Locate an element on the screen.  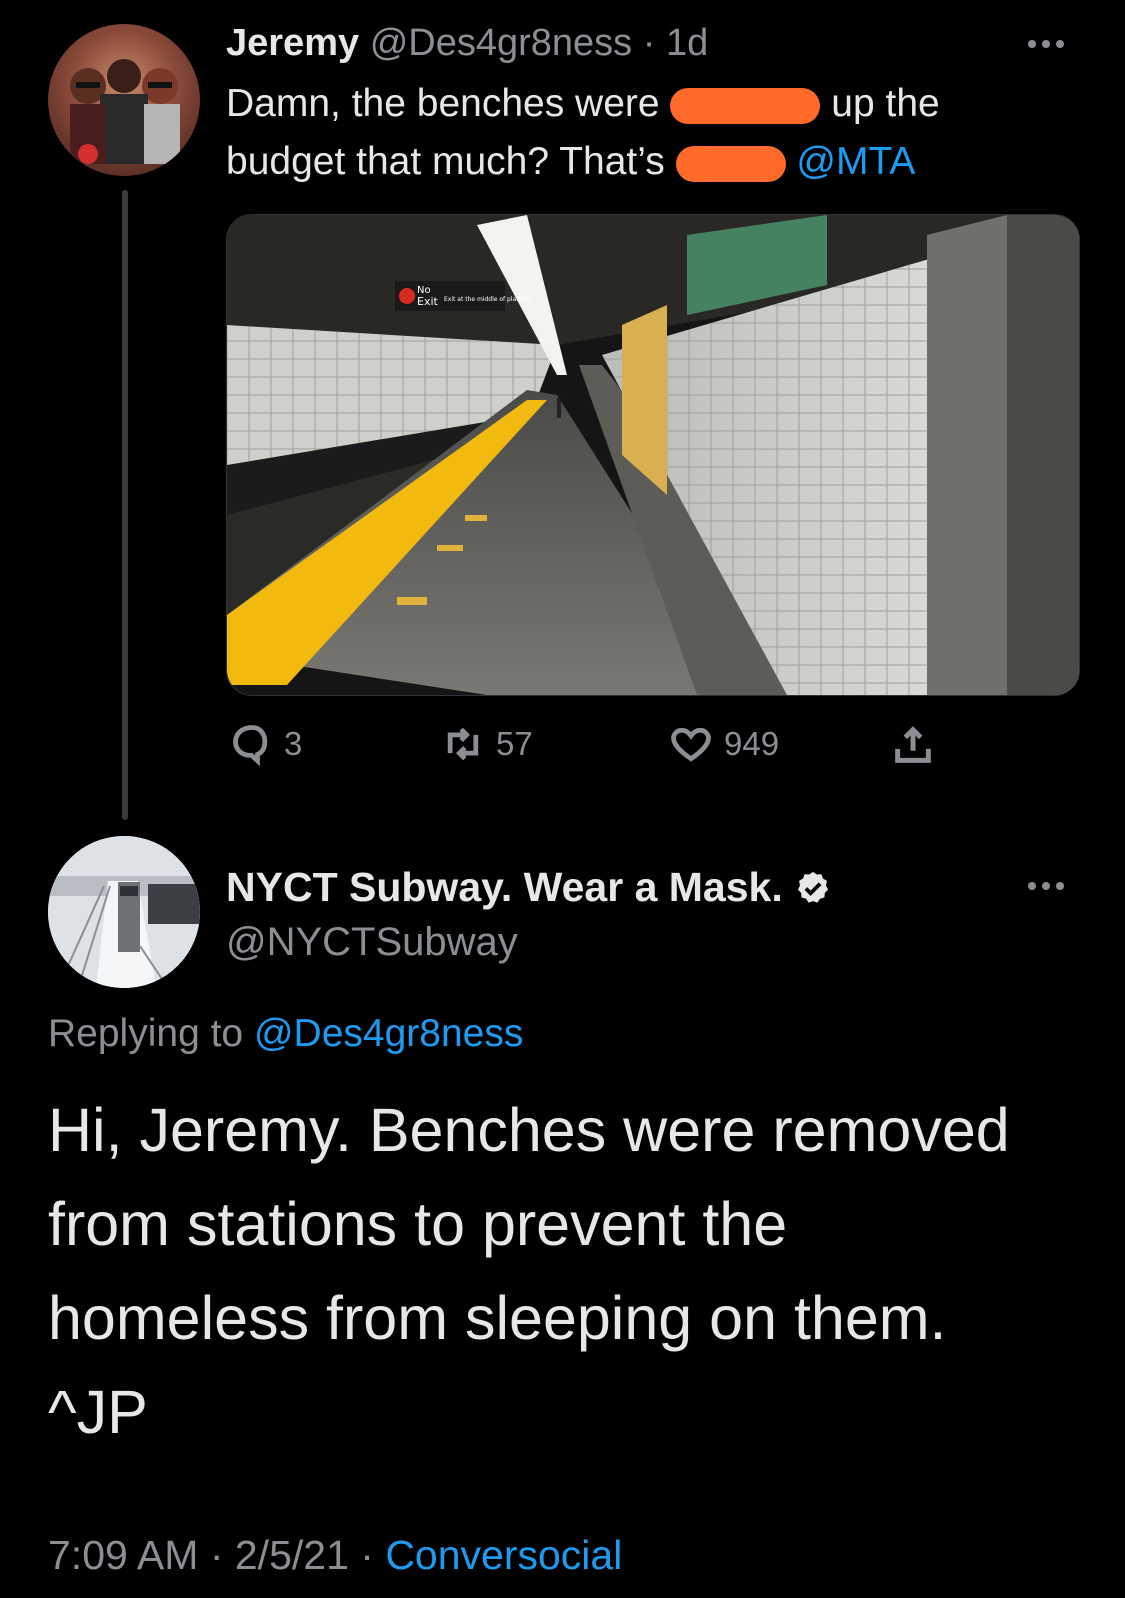
reply-icon is located at coordinates (250, 745).